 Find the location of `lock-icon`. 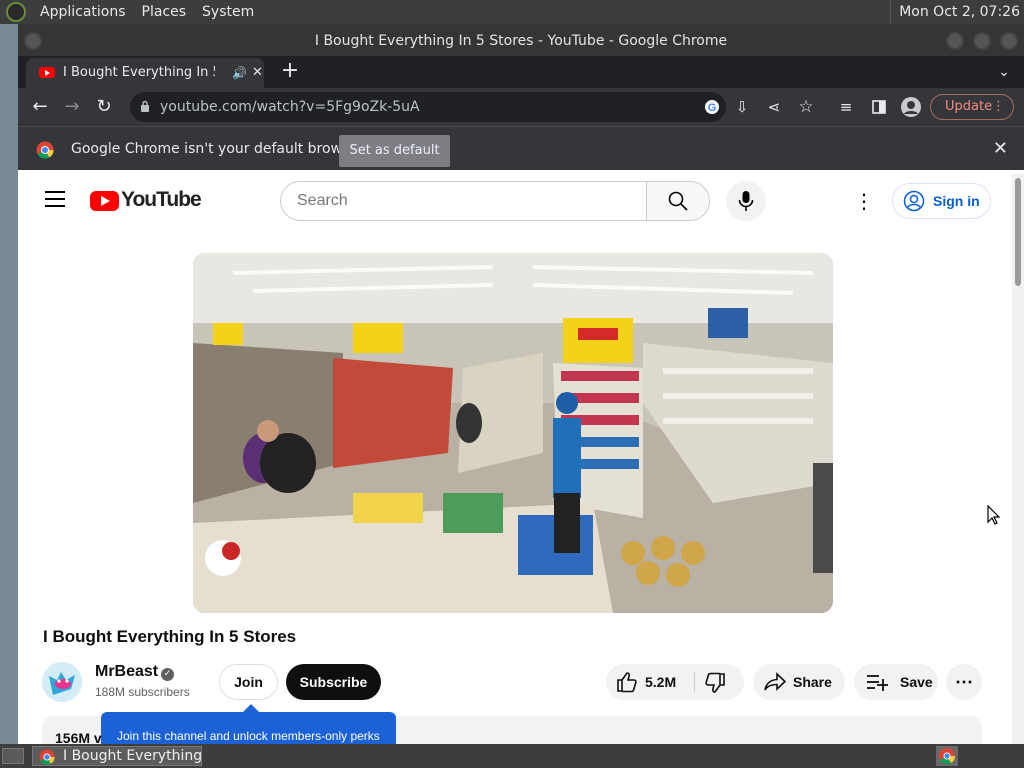

lock-icon is located at coordinates (145, 106).